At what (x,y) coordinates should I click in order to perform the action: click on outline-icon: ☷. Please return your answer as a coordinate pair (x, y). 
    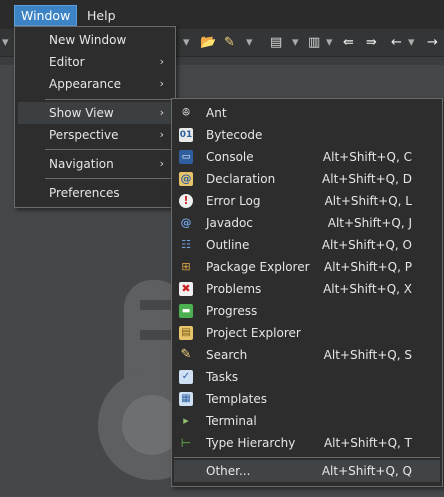
    Looking at the image, I should click on (186, 244).